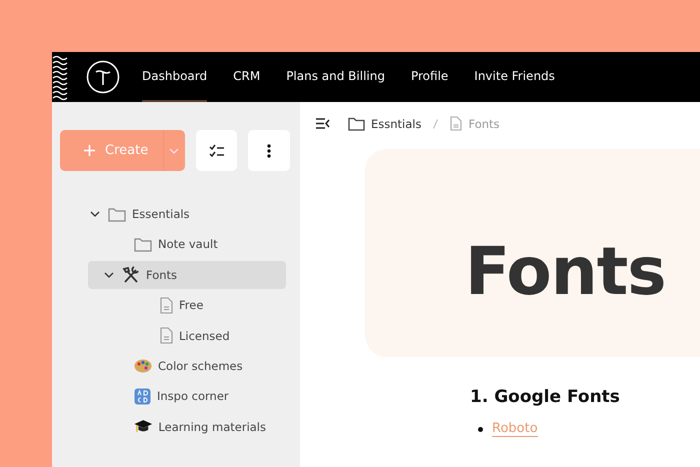 The height and width of the screenshot is (467, 700). Describe the element at coordinates (480, 429) in the screenshot. I see `bullet-icon` at that location.